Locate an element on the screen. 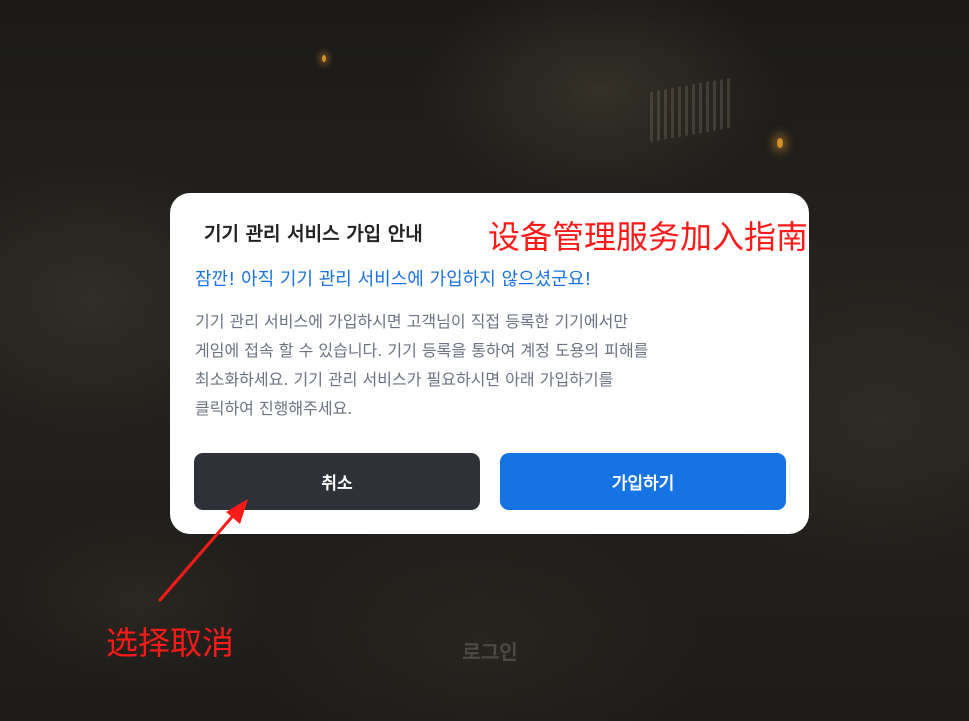 The image size is (969, 721). dialog-body-line: 기기 관리 서비스에 가입하시면 고객님이 직접 등록한 기기에서만 is located at coordinates (412, 321).